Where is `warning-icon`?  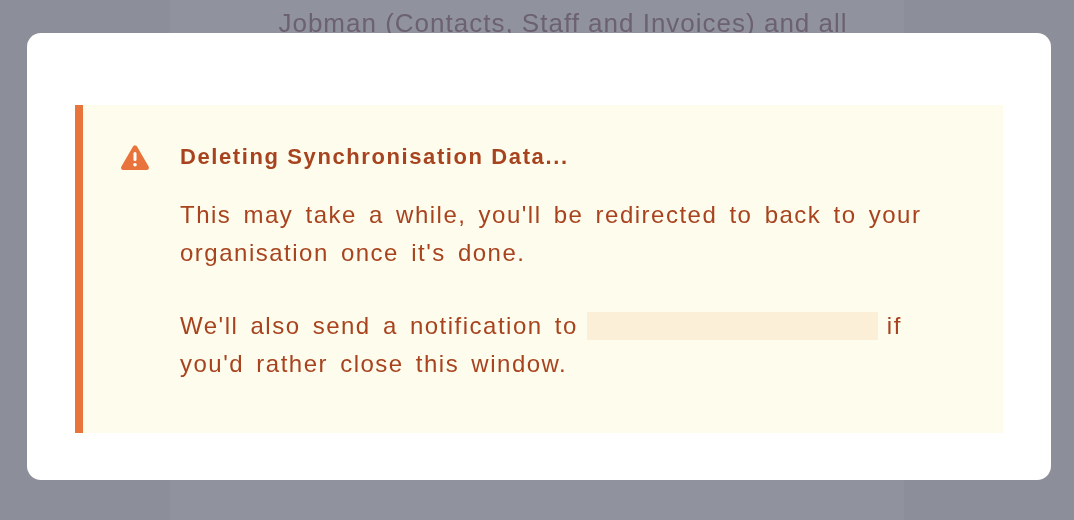 warning-icon is located at coordinates (135, 157).